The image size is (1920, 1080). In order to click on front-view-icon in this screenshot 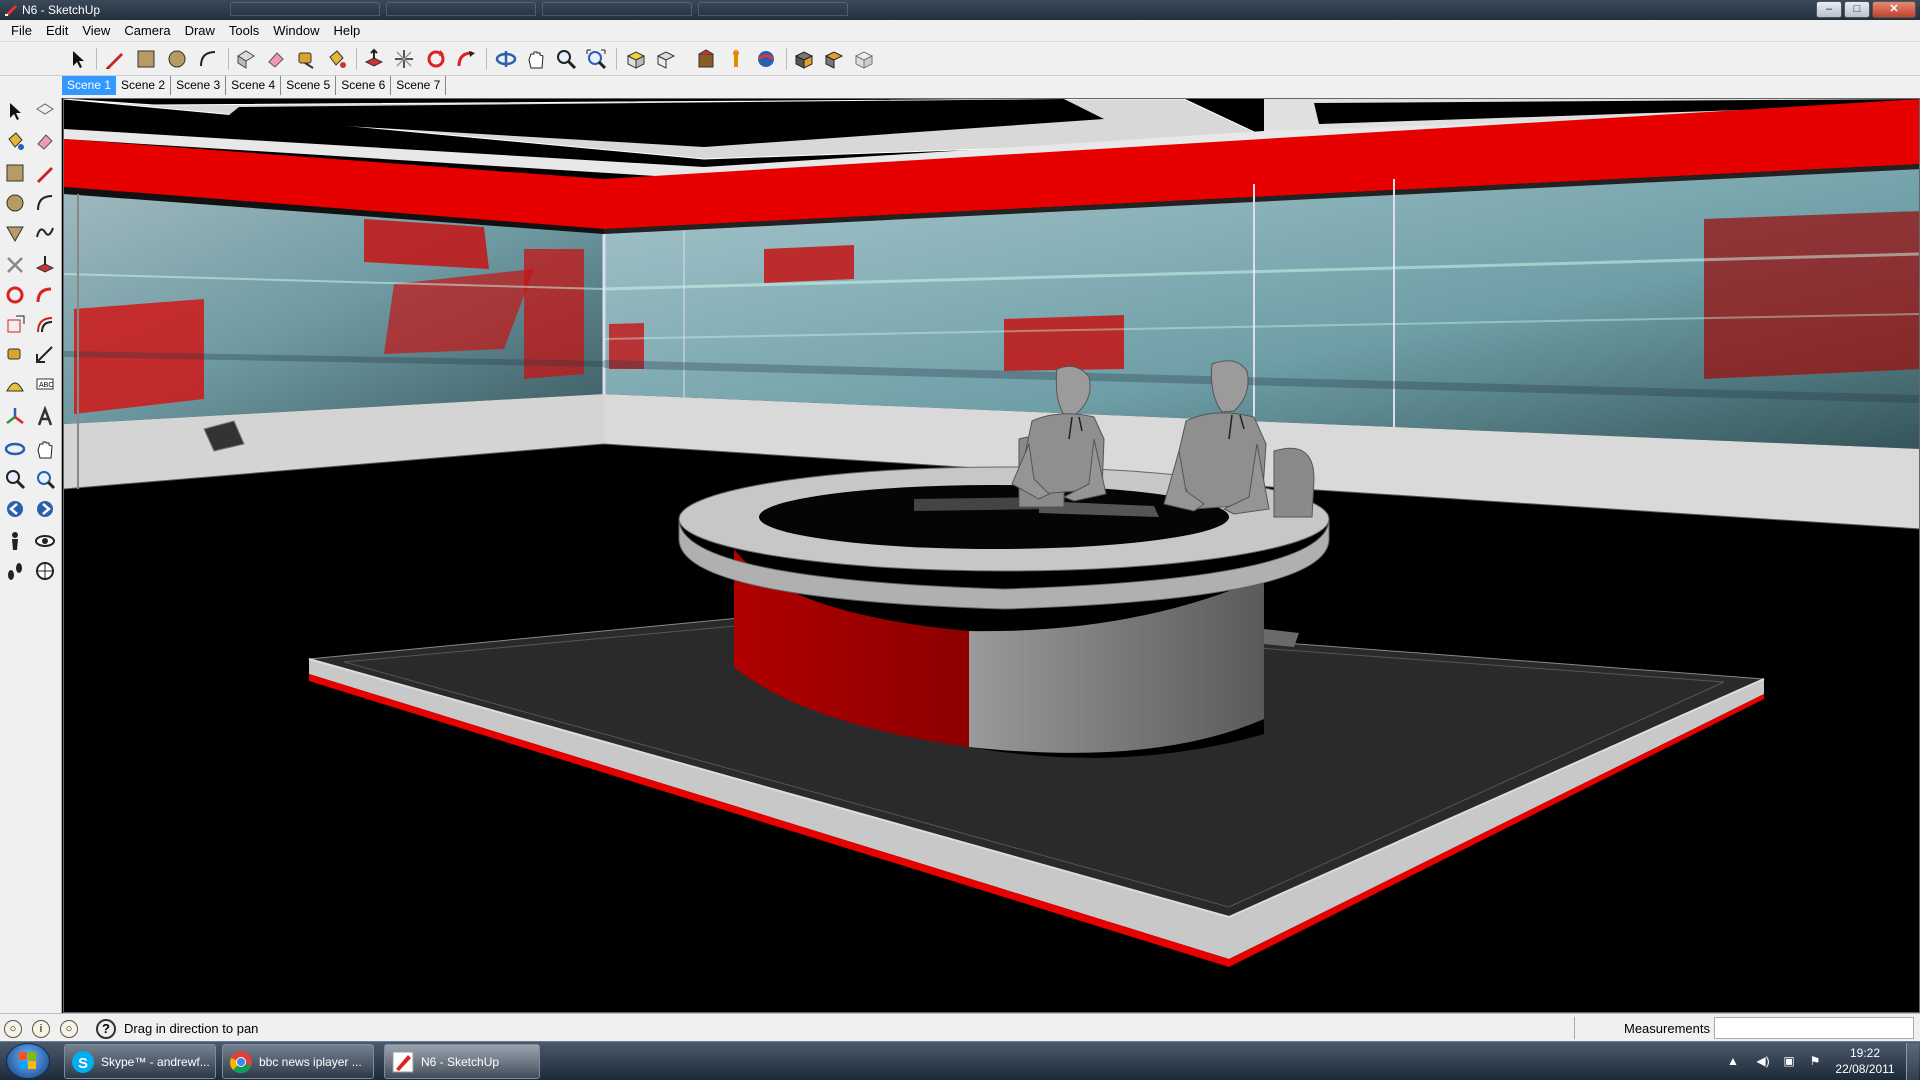, I will do `click(706, 59)`.